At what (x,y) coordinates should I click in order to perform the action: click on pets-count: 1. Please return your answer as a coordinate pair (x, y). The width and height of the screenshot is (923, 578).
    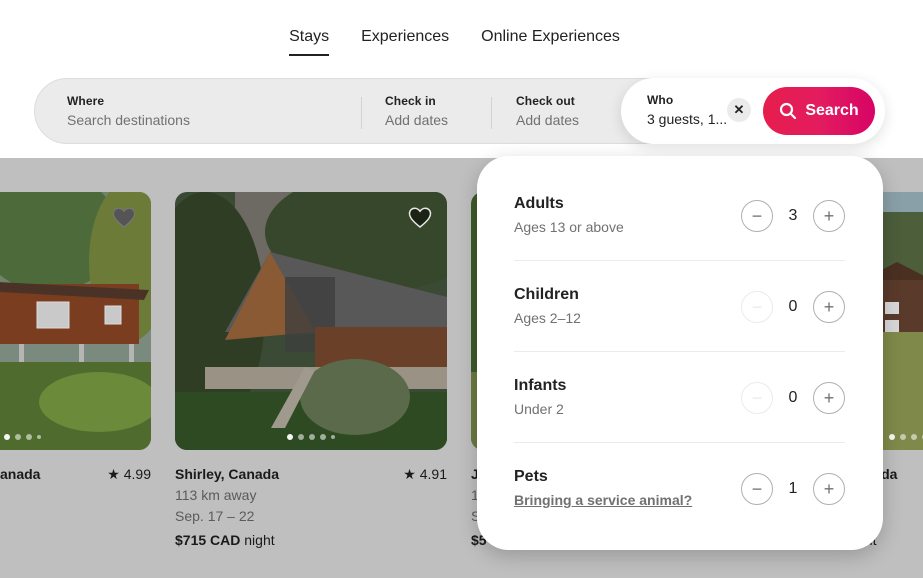
    Looking at the image, I should click on (793, 488).